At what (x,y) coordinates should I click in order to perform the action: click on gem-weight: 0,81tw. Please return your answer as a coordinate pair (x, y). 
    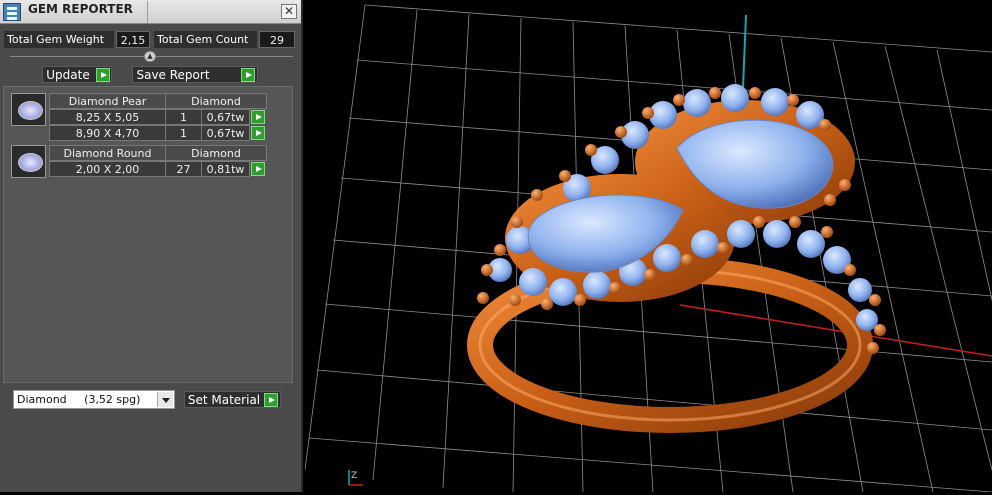
    Looking at the image, I should click on (225, 169).